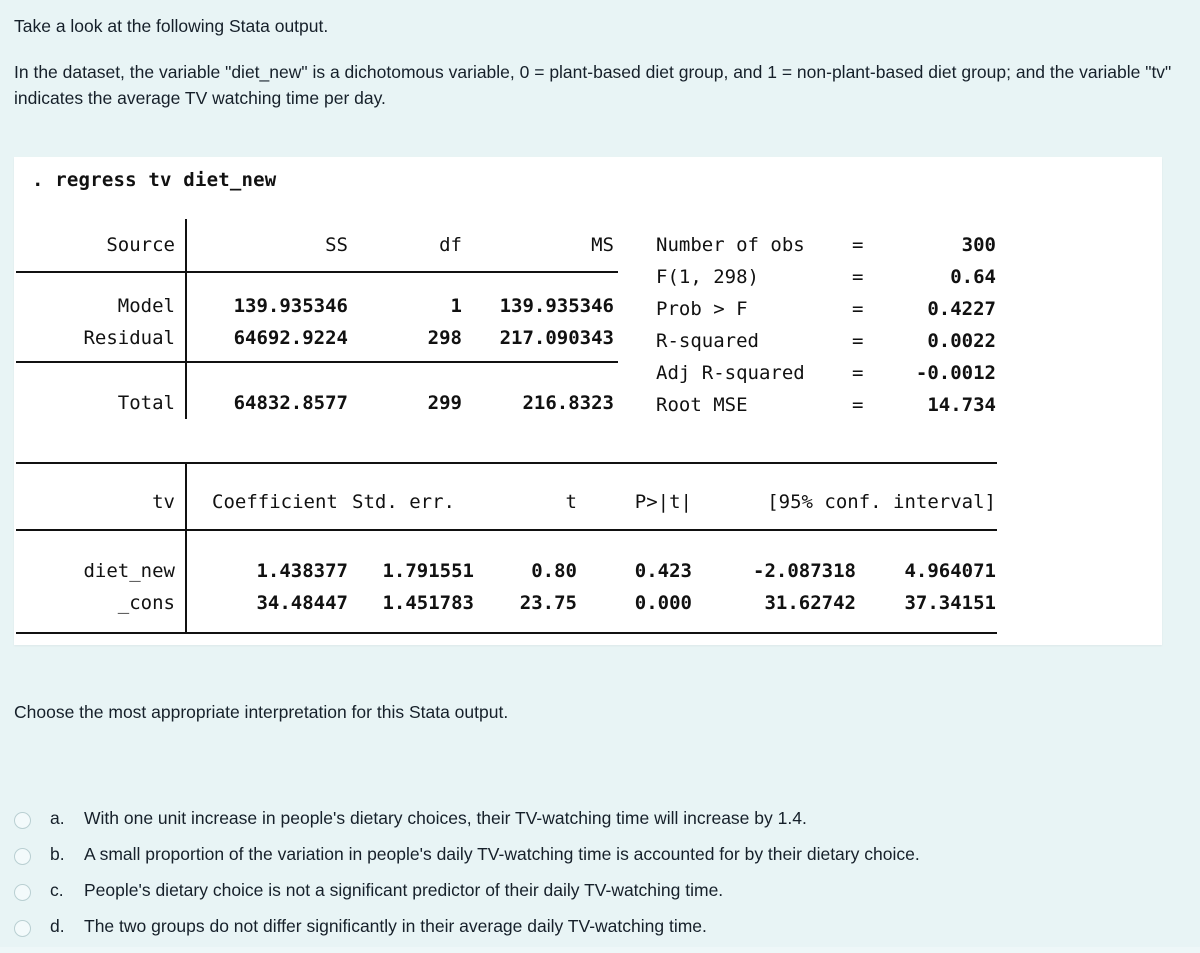  Describe the element at coordinates (663, 571) in the screenshot. I see `coef-row-p-value-diet-new: 0.423` at that location.